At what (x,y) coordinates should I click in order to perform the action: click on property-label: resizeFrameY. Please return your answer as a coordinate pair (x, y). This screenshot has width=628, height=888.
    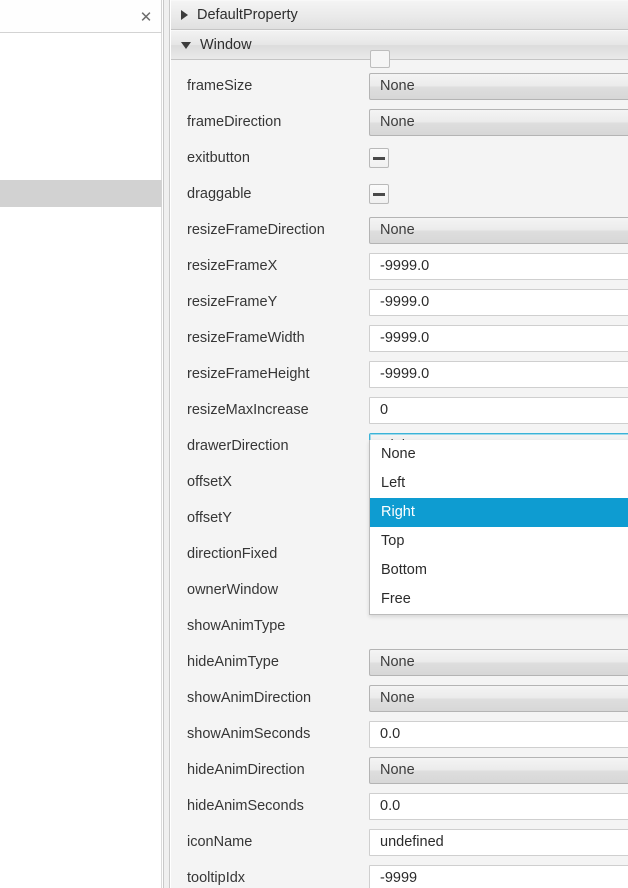
    Looking at the image, I should click on (232, 302).